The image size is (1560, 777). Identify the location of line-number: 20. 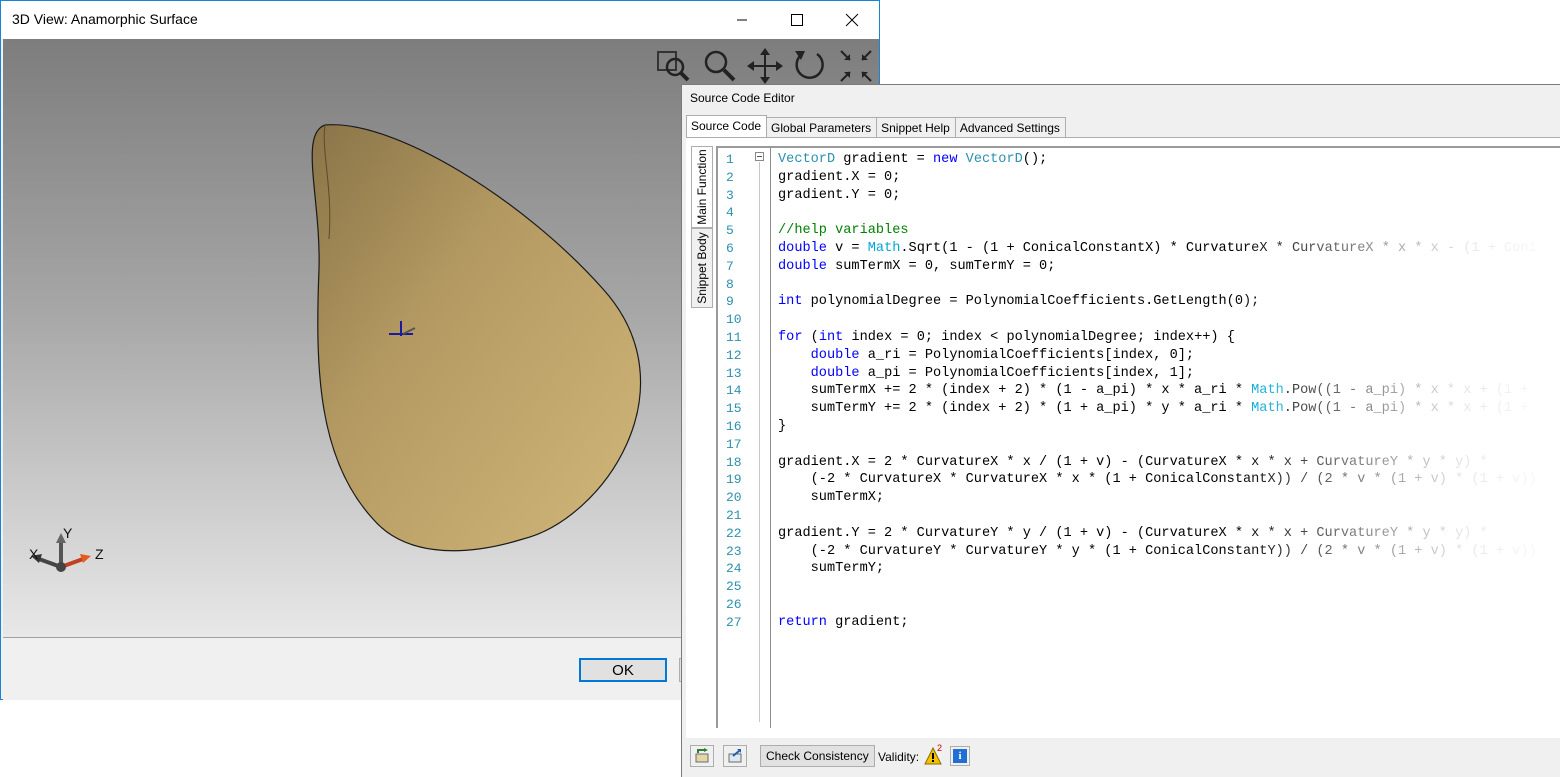
(734, 498).